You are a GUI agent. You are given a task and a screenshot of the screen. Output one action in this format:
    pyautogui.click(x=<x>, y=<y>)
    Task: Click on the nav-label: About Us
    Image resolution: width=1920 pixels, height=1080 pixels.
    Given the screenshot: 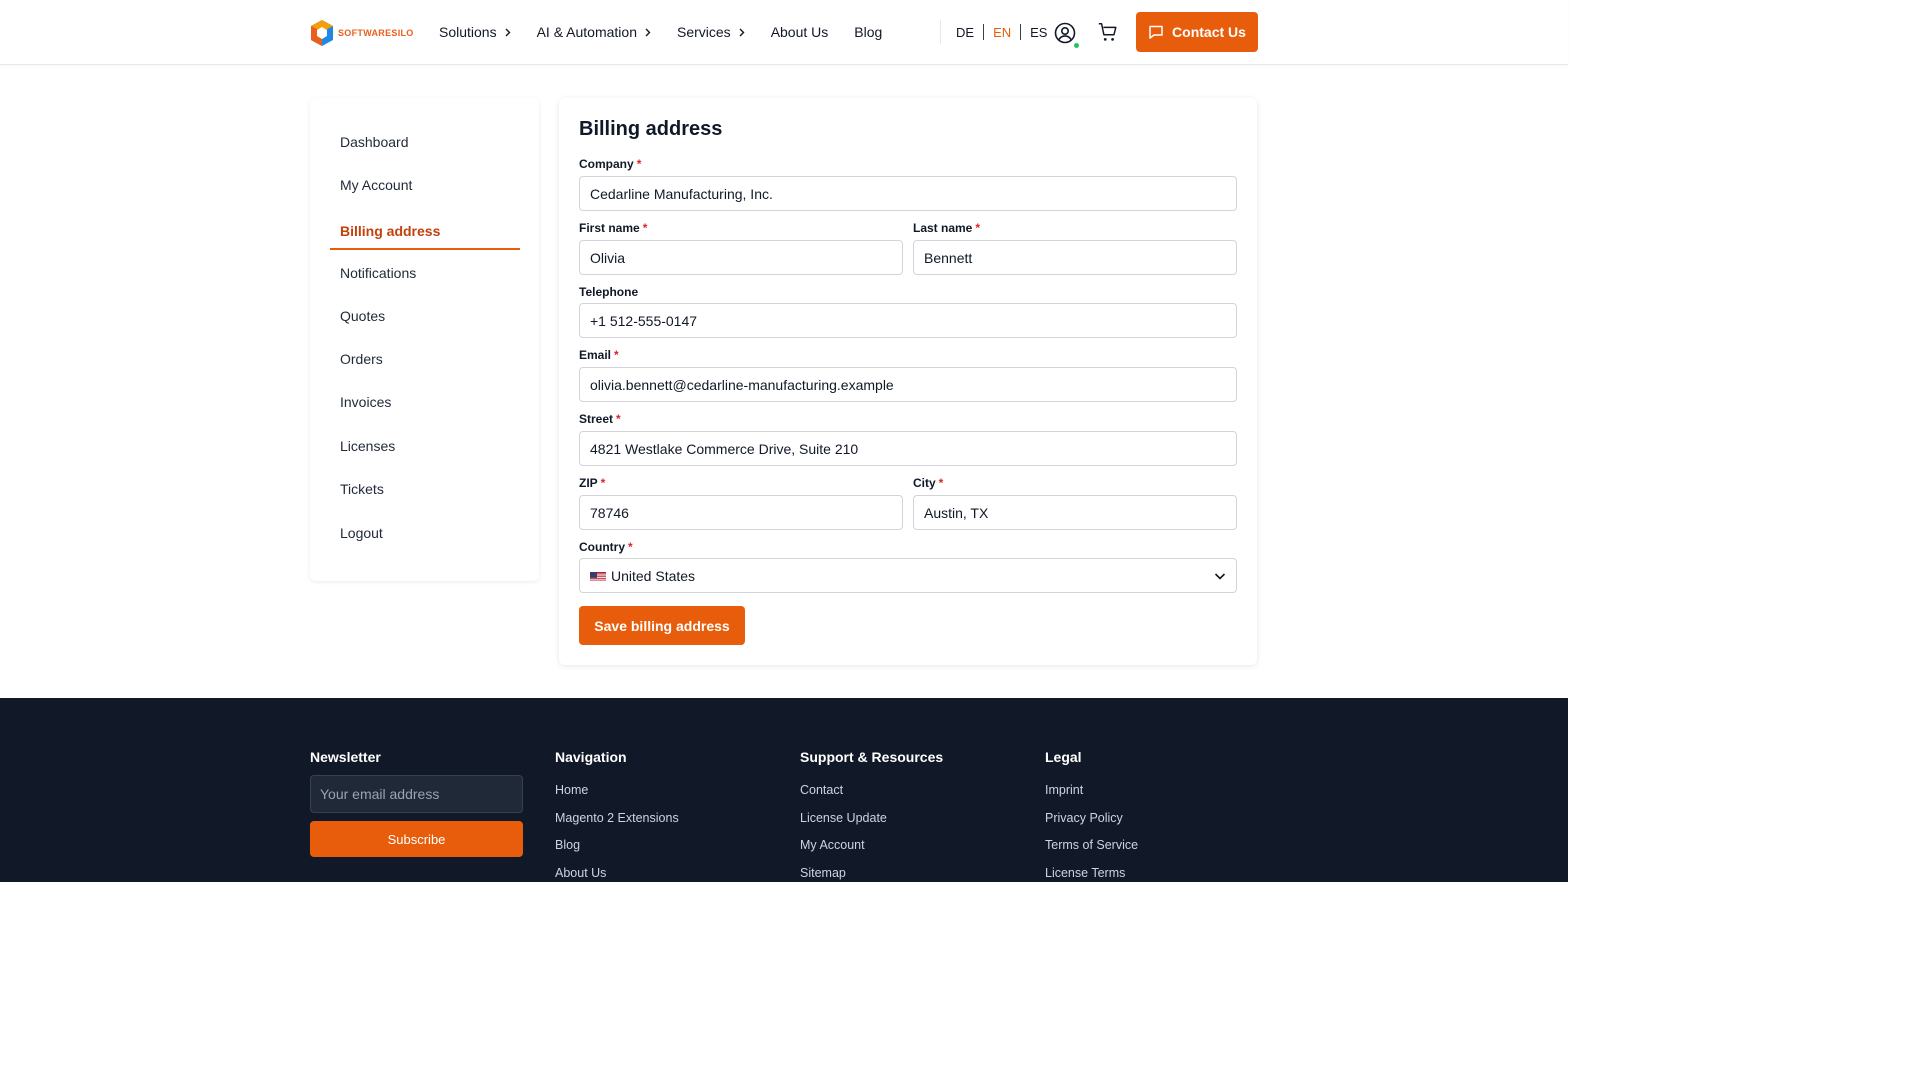 What is the action you would take?
    pyautogui.click(x=799, y=32)
    